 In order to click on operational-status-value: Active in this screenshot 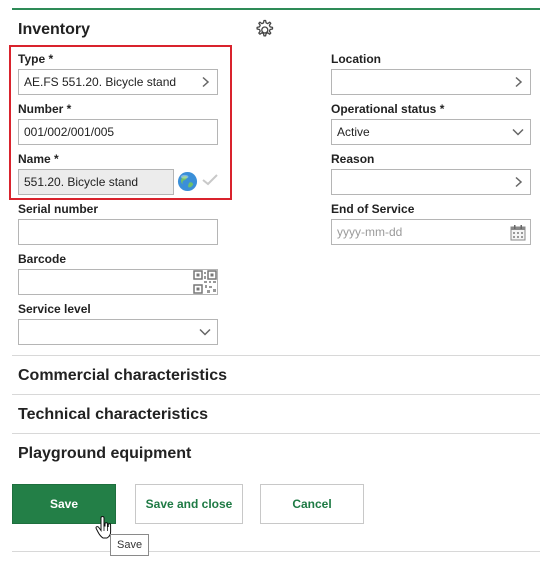, I will do `click(353, 132)`.